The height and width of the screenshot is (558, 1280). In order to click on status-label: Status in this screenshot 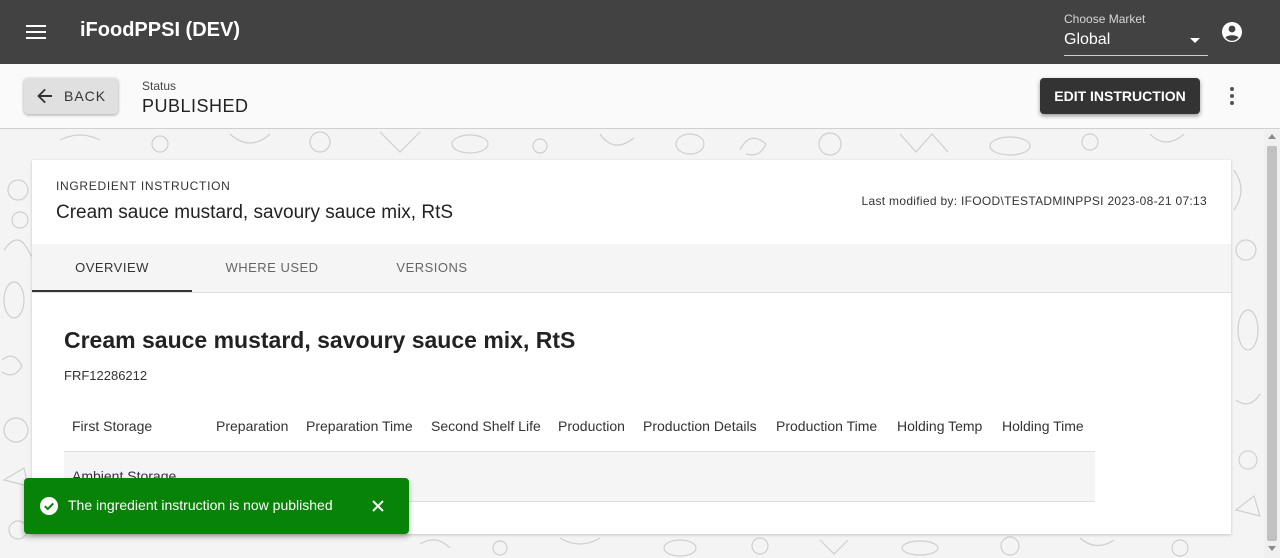, I will do `click(159, 86)`.